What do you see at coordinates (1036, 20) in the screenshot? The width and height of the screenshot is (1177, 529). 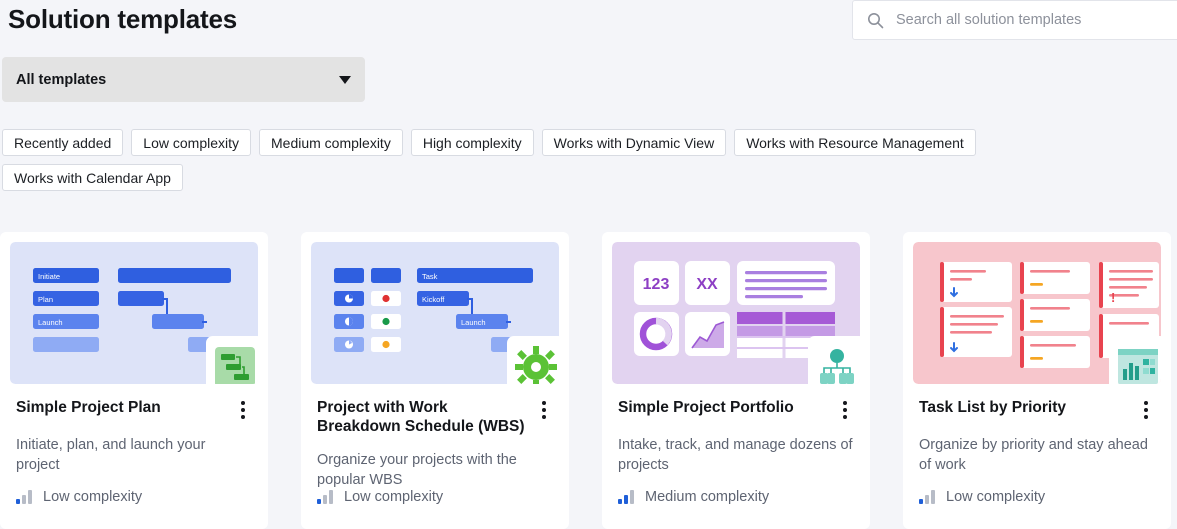 I see `search-input` at bounding box center [1036, 20].